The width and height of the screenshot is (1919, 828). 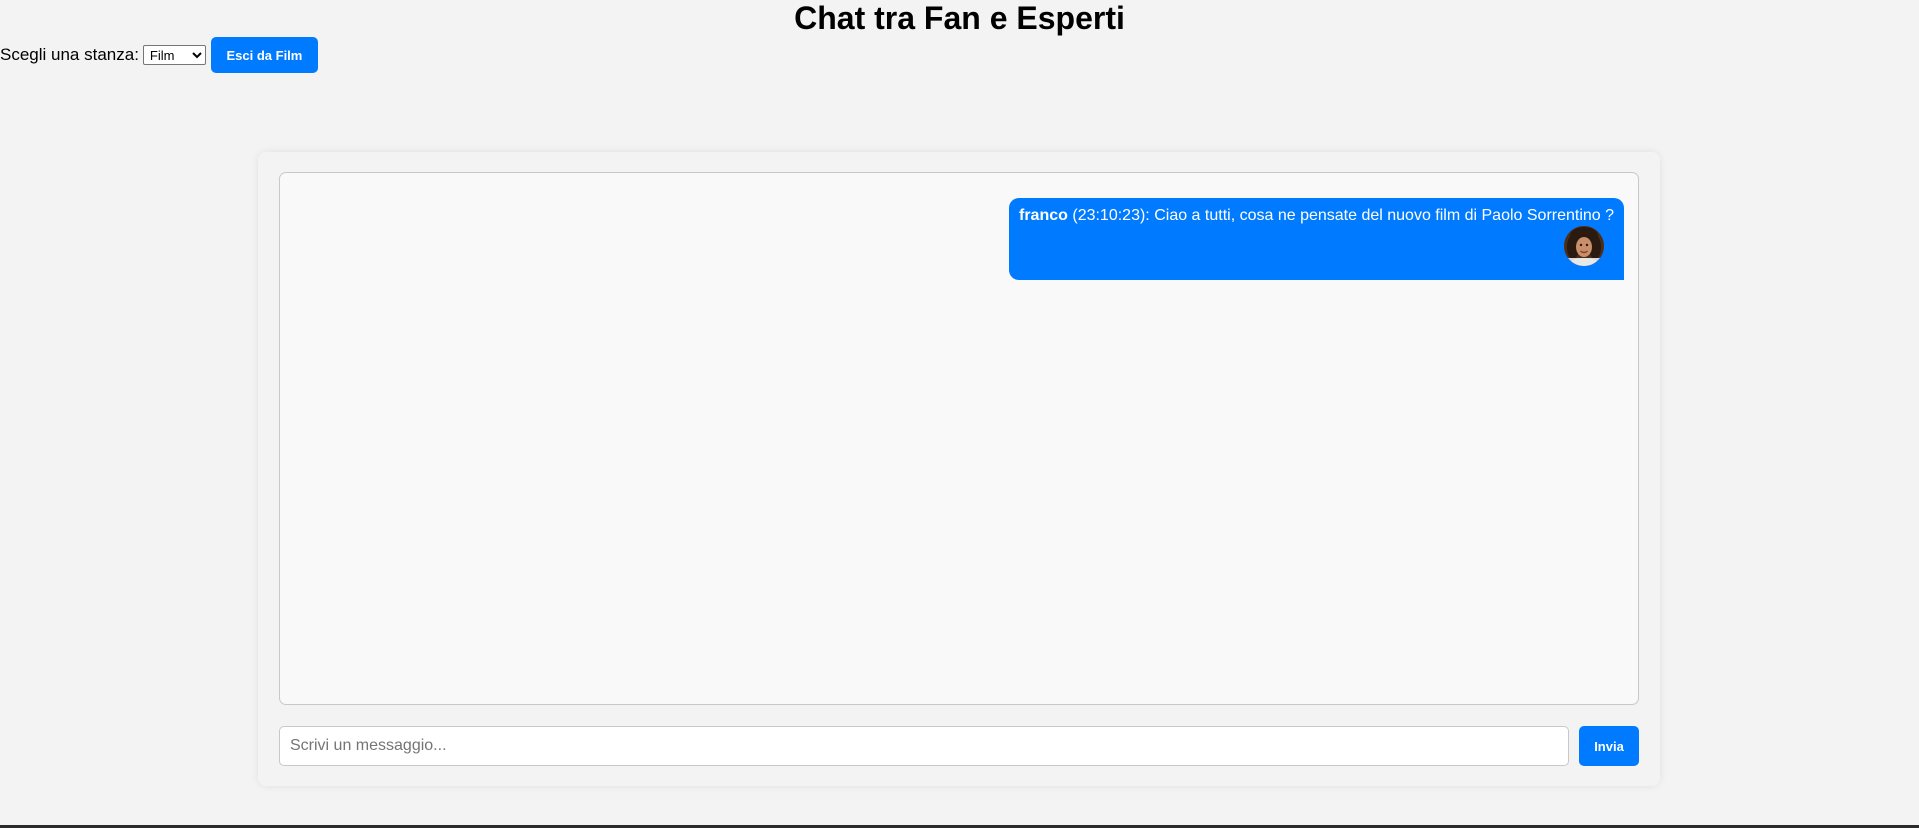 I want to click on leave-room-button: Esci da Film, so click(x=264, y=55).